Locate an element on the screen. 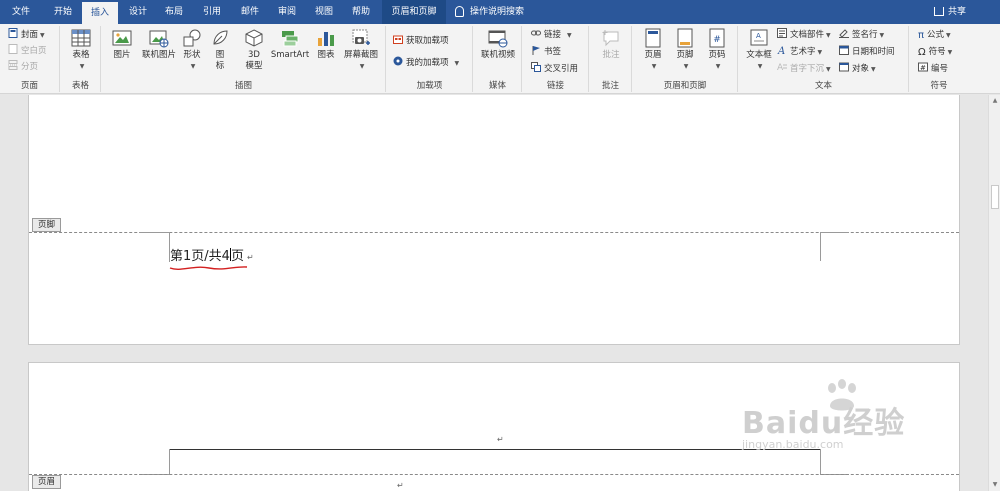 This screenshot has width=1000, height=491. scroll-up-arrow: ▲ is located at coordinates (994, 101).